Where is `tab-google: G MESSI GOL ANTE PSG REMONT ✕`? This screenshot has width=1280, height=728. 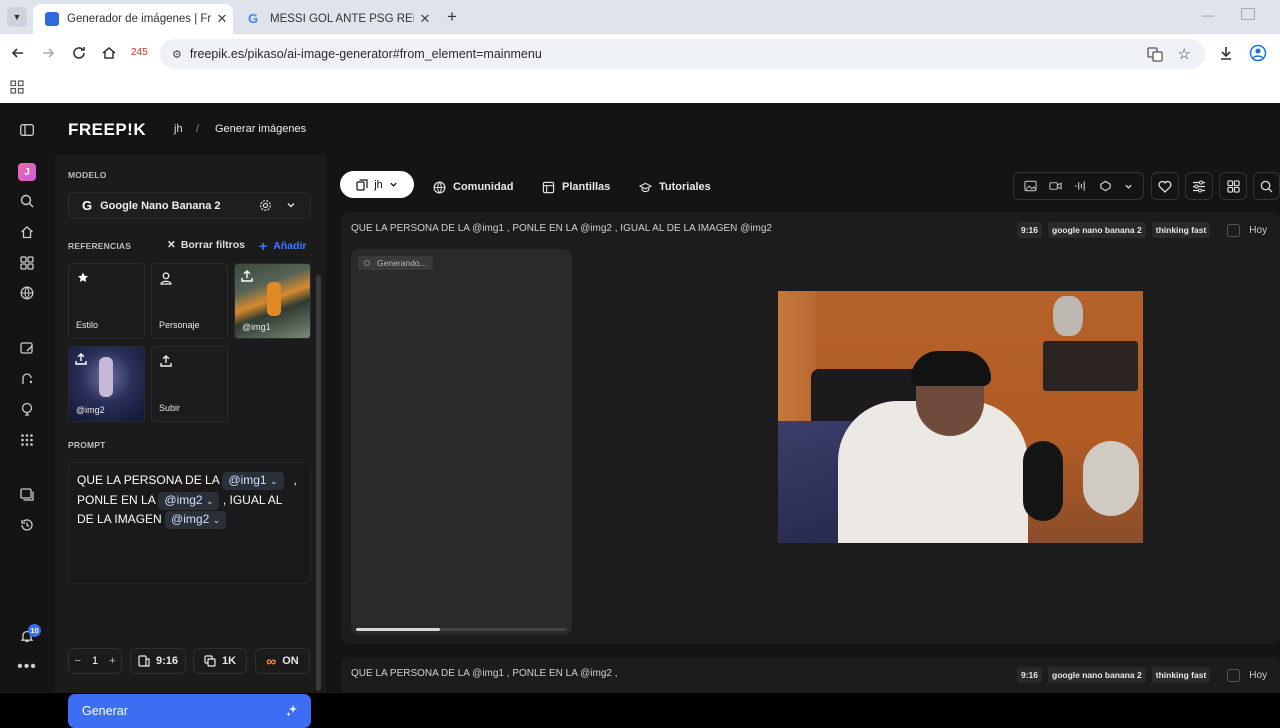 tab-google: G MESSI GOL ANTE PSG REMONT ✕ is located at coordinates (336, 19).